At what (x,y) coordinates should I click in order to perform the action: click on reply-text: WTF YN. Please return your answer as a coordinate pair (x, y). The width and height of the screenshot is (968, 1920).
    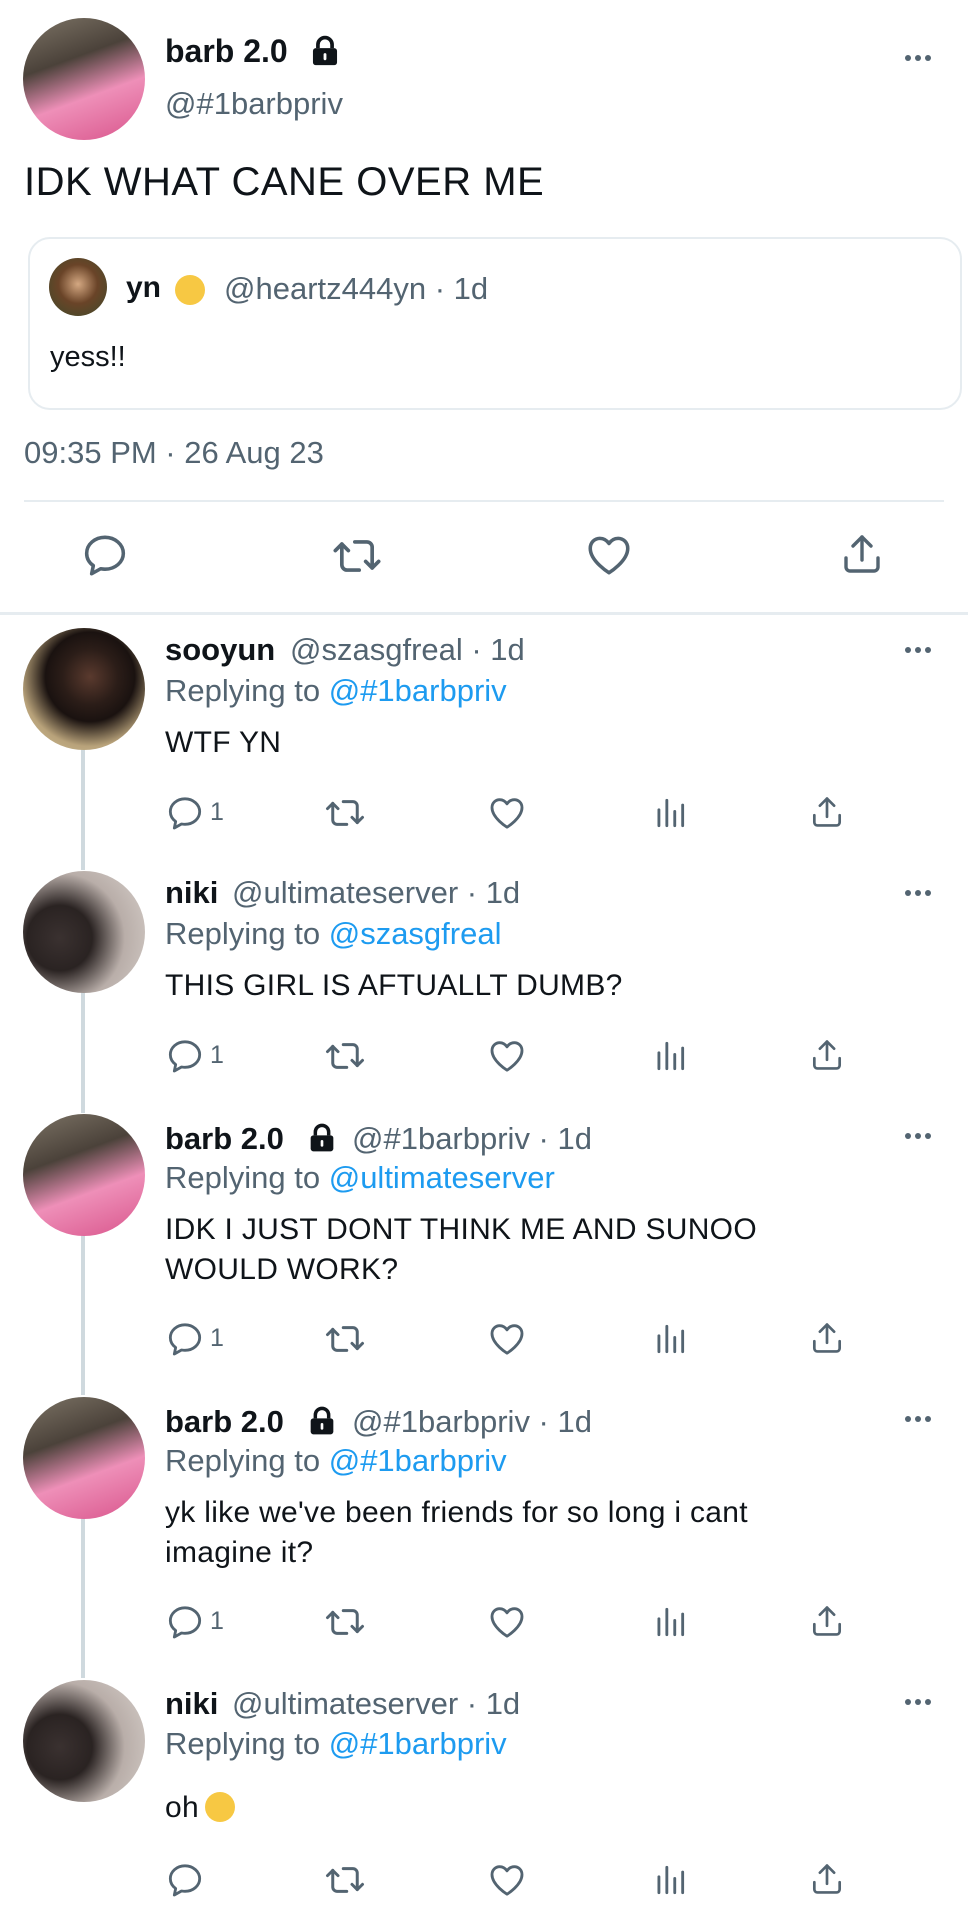
    Looking at the image, I should click on (223, 742).